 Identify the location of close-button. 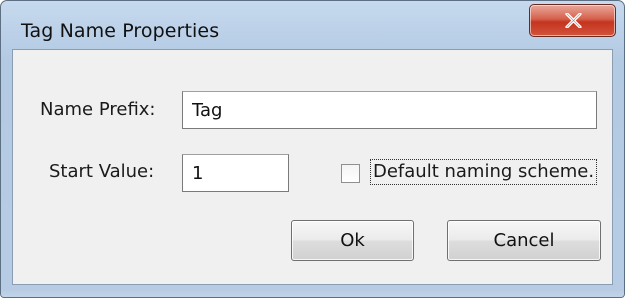
(572, 20).